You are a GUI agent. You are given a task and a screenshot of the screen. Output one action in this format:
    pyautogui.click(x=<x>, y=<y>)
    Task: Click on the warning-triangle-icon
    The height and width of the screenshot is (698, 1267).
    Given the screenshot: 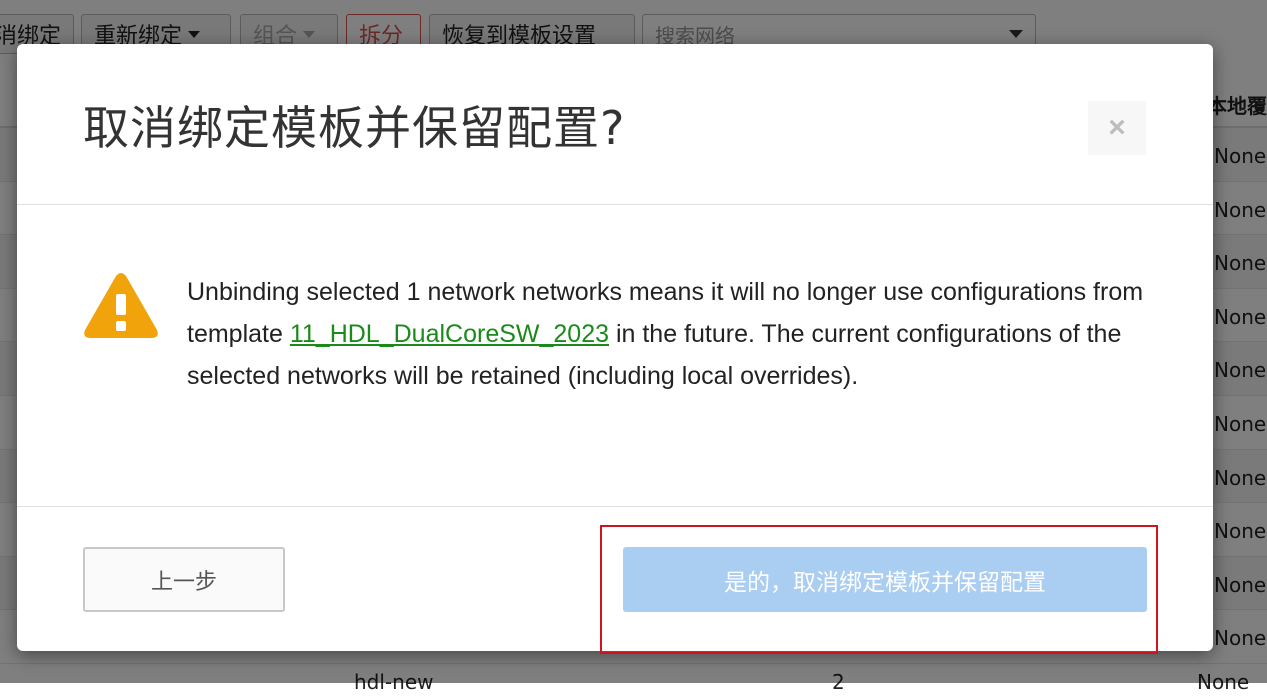 What is the action you would take?
    pyautogui.click(x=121, y=305)
    